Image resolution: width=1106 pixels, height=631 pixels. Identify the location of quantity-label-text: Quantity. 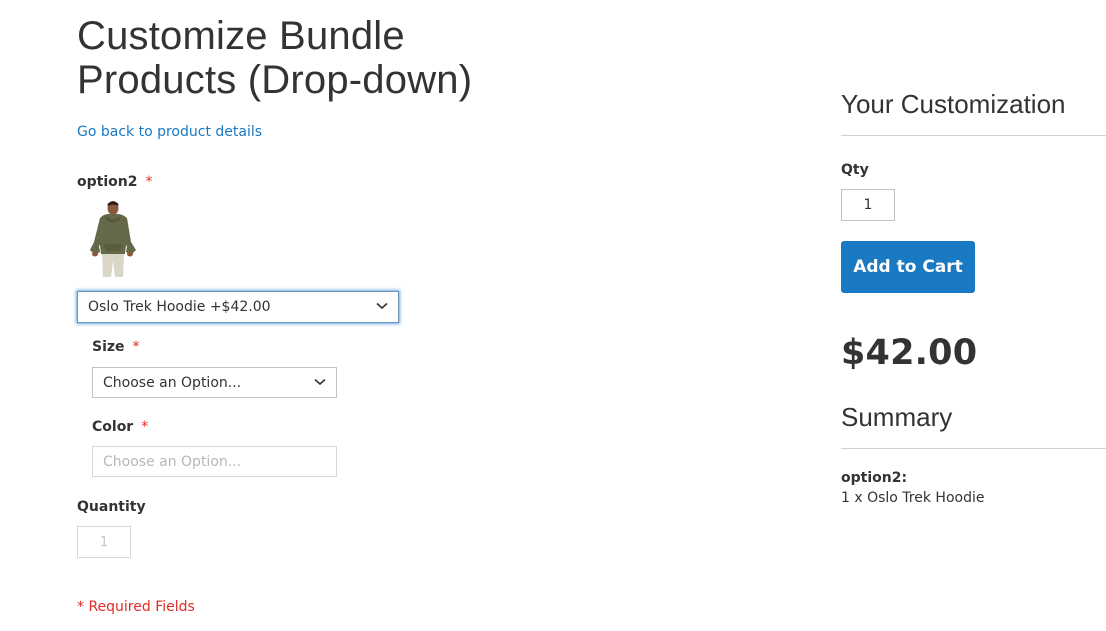
(111, 507).